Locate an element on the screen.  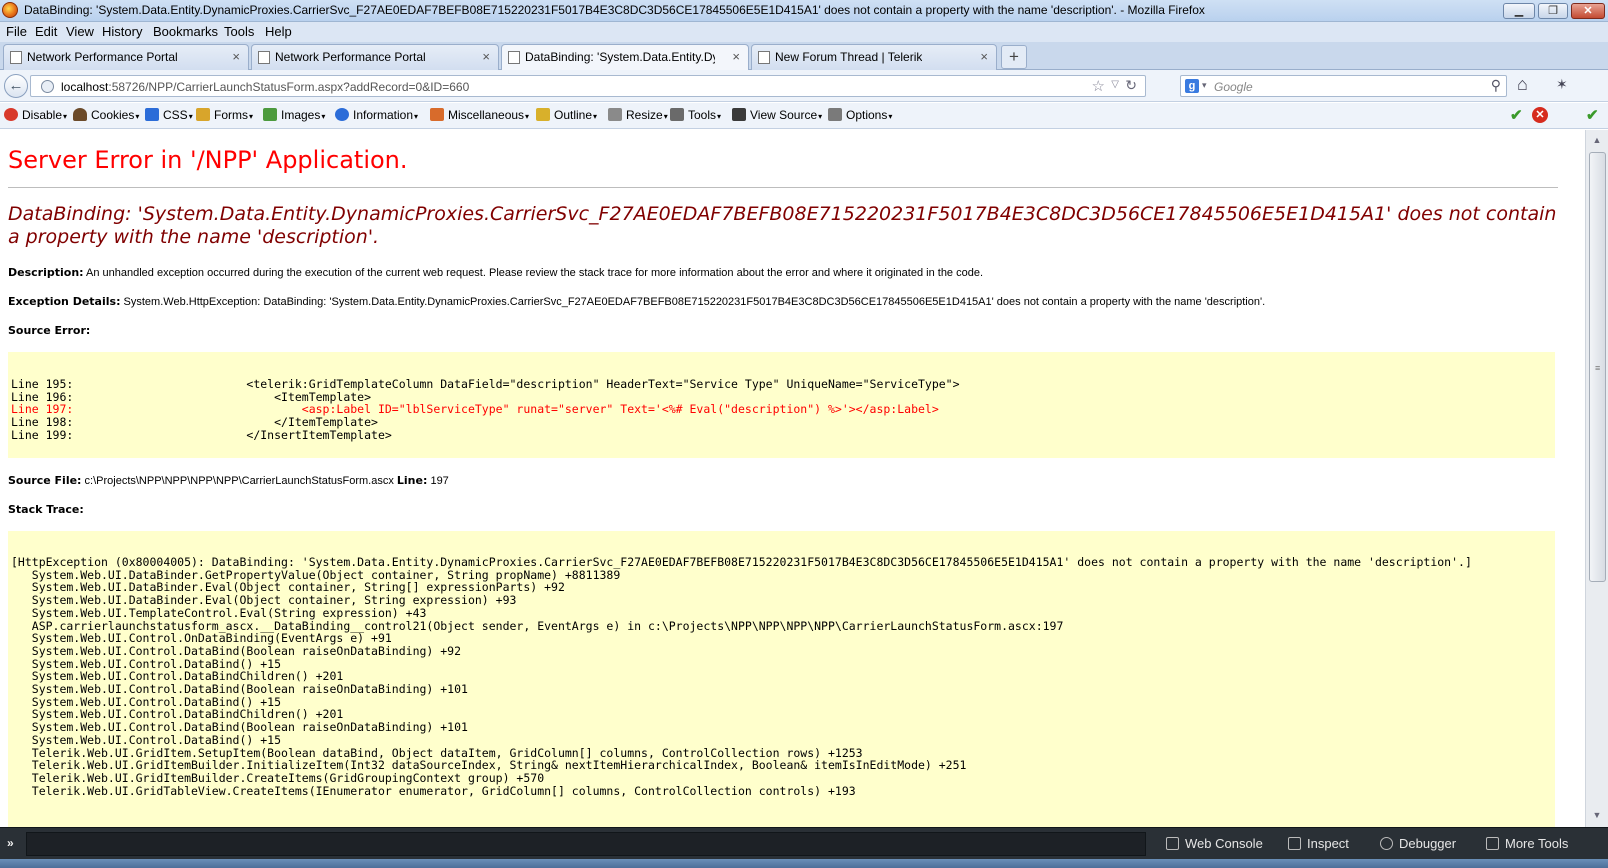
divider is located at coordinates (783, 187).